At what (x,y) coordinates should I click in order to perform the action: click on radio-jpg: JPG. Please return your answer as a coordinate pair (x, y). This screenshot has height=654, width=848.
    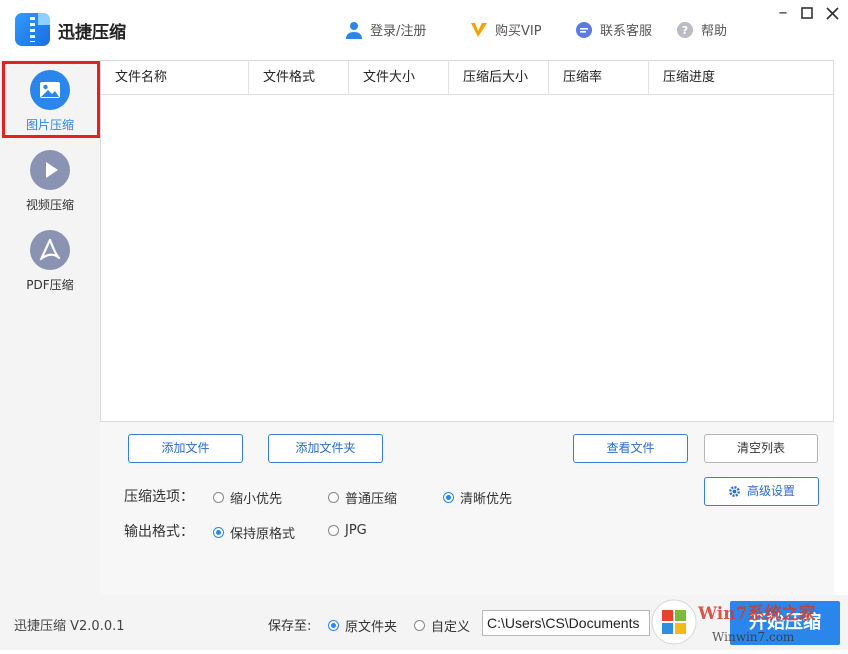
    Looking at the image, I should click on (347, 530).